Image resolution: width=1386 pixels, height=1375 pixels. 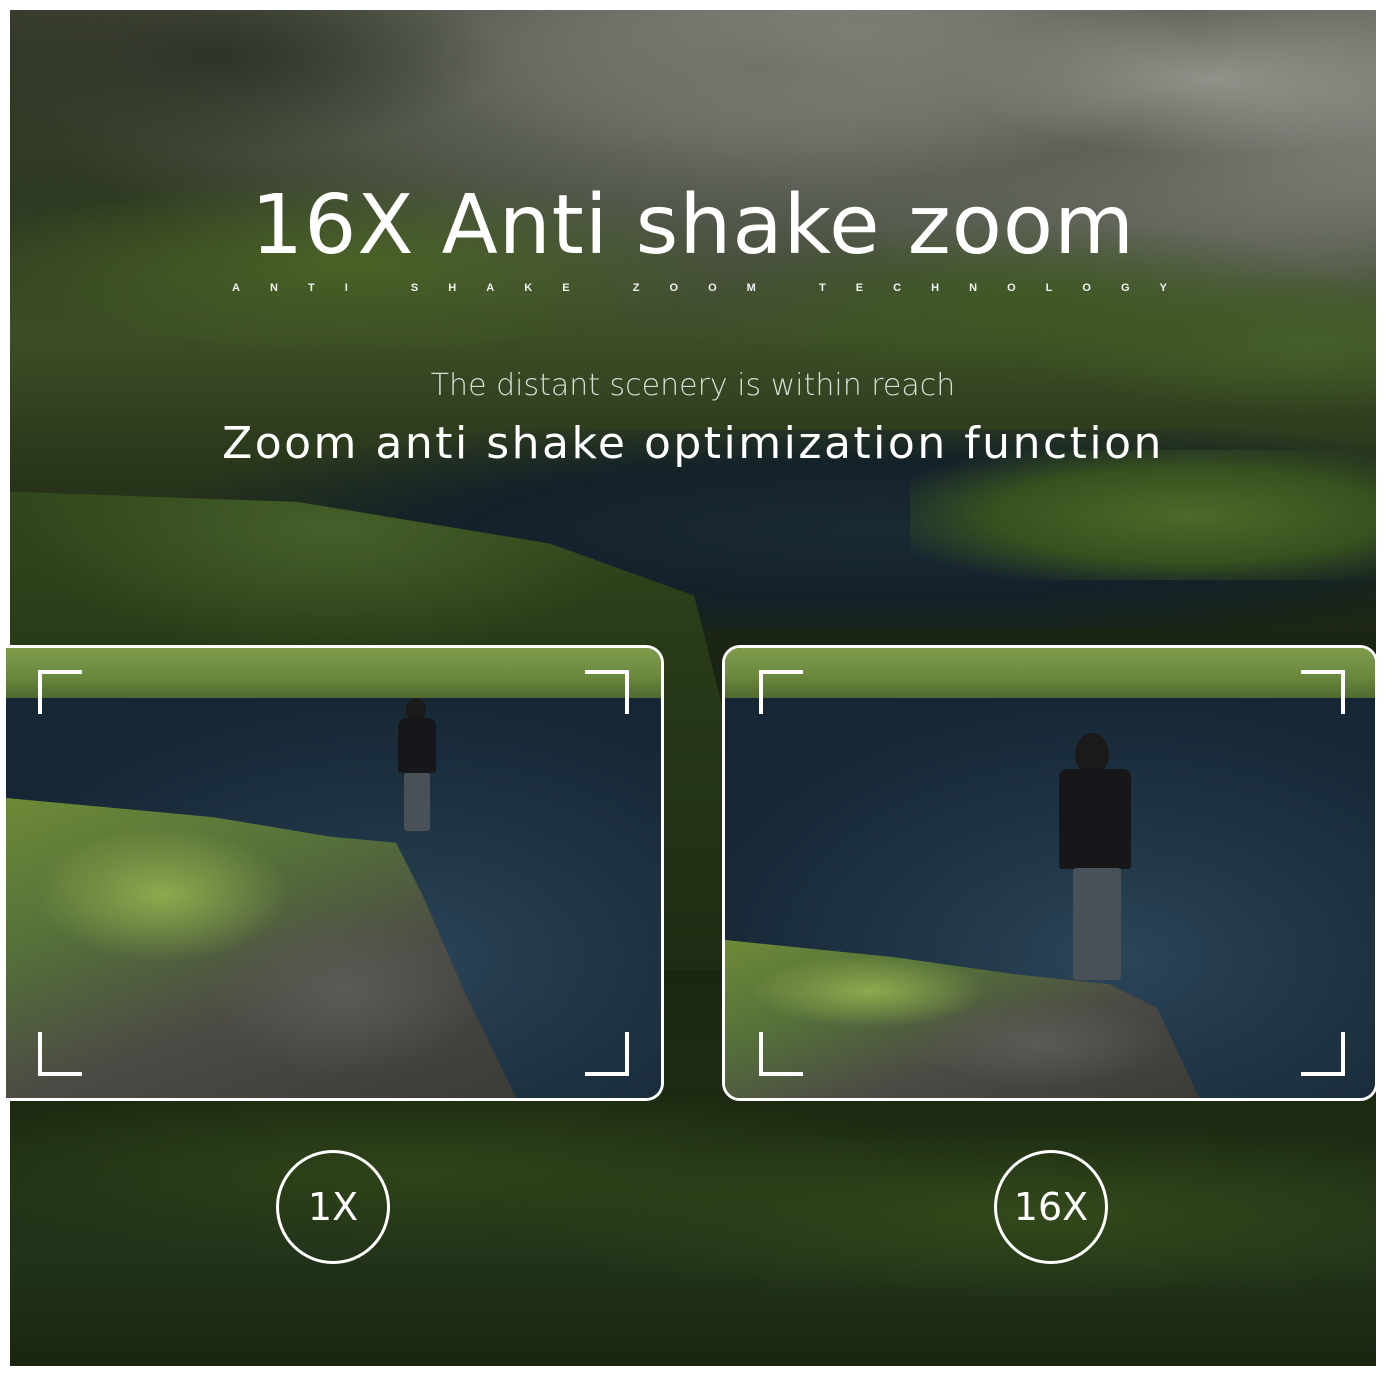 What do you see at coordinates (1051, 1207) in the screenshot?
I see `zoom-badge-16x: 16X` at bounding box center [1051, 1207].